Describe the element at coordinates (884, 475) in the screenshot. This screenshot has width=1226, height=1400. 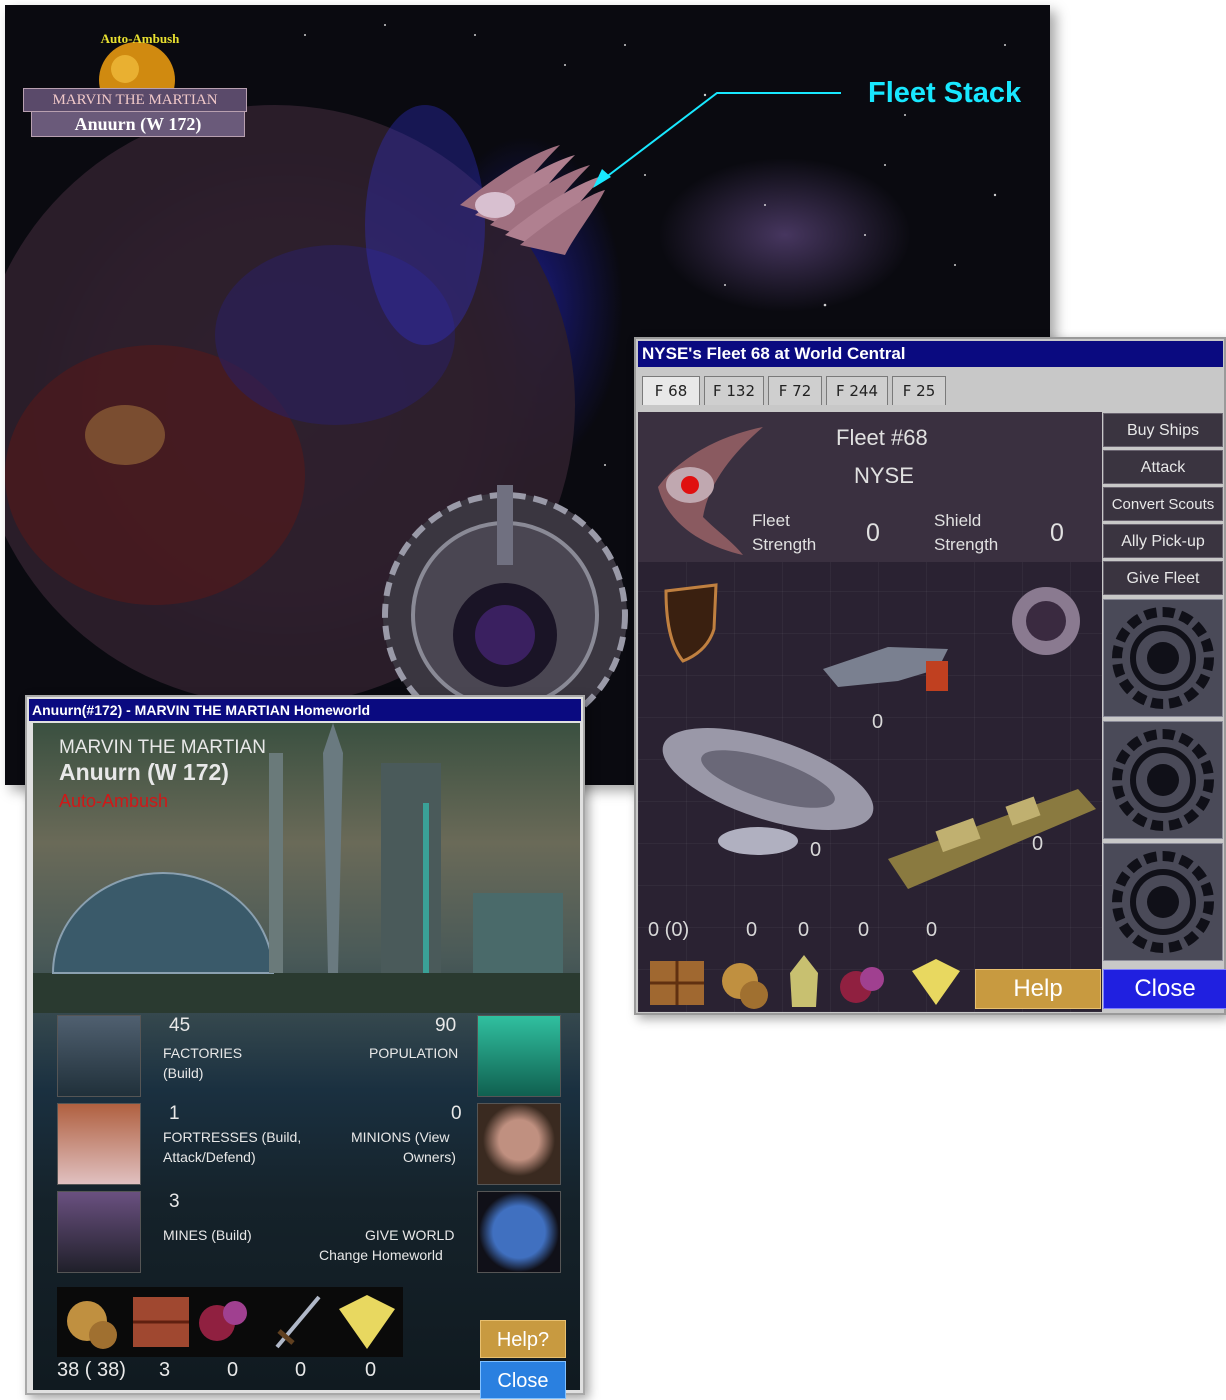
I see `fleet-owner: NYSE` at that location.